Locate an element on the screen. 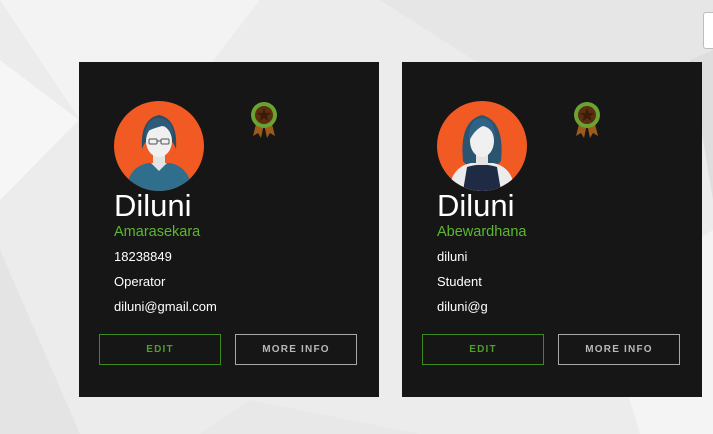 This screenshot has width=713, height=434. user-role: Operator is located at coordinates (140, 281).